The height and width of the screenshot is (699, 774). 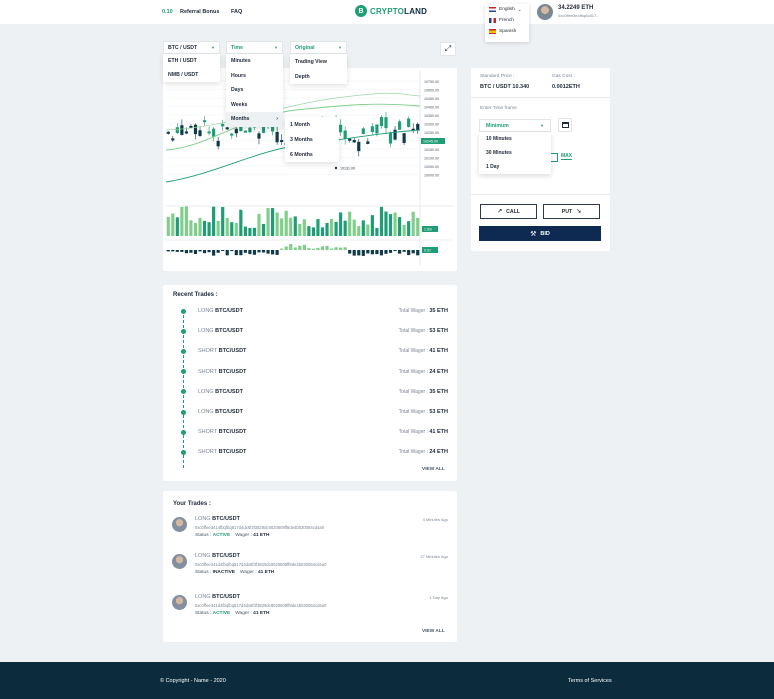 I want to click on calendar-icon, so click(x=565, y=125).